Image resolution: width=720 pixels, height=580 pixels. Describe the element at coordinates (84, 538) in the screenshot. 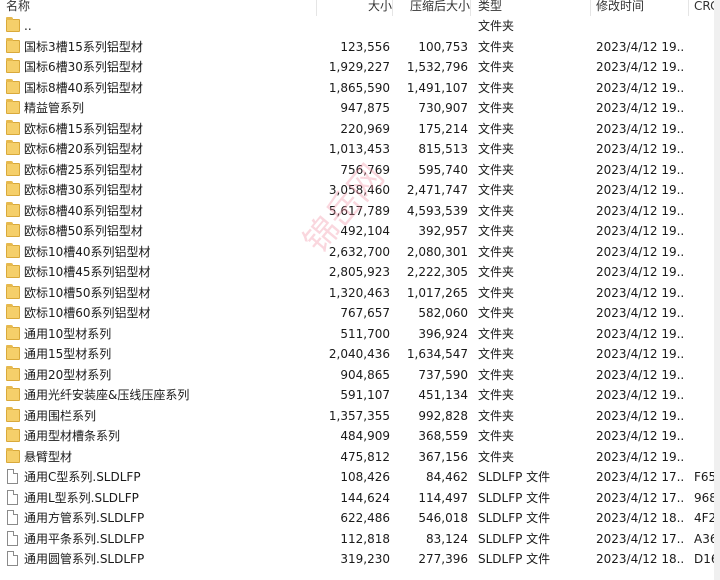

I see `row-name: 通用平条系列.SLDLFP` at that location.